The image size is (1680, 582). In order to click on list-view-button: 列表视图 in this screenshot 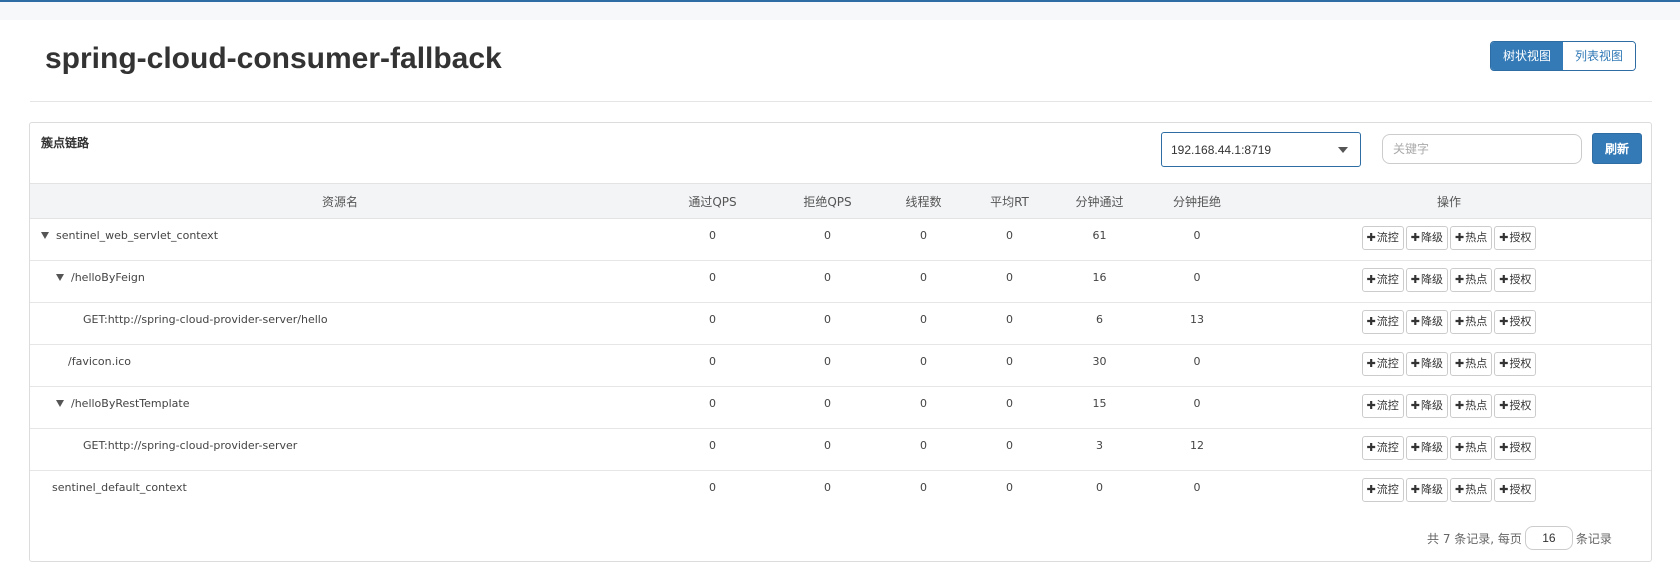, I will do `click(1599, 56)`.